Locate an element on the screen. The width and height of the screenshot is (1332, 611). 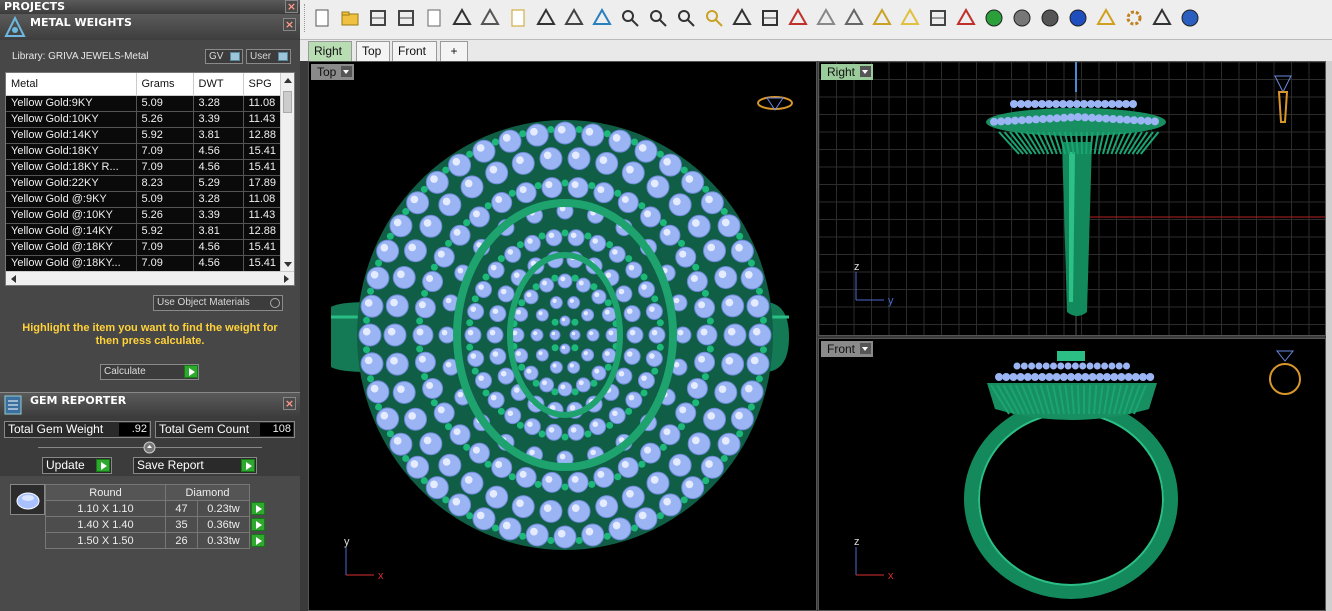
plane-icon is located at coordinates (826, 18).